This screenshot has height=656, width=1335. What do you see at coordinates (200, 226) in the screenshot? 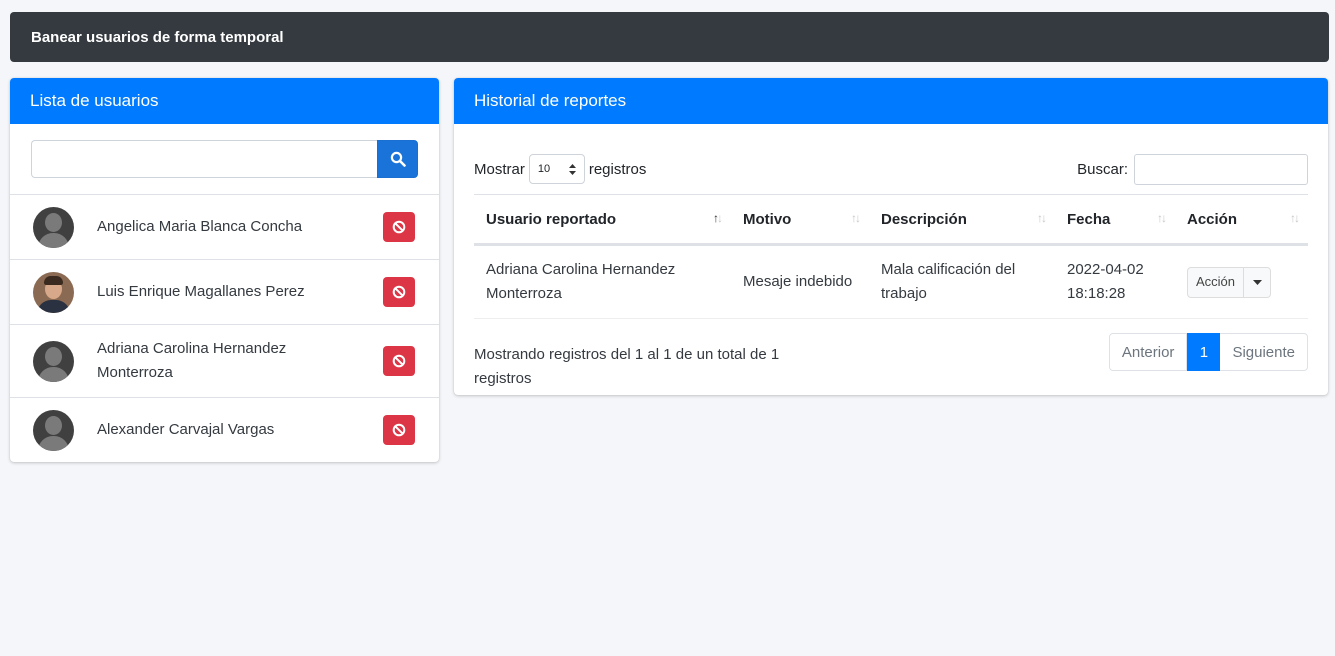
I see `user-name: Angelica Maria Blanca Concha` at bounding box center [200, 226].